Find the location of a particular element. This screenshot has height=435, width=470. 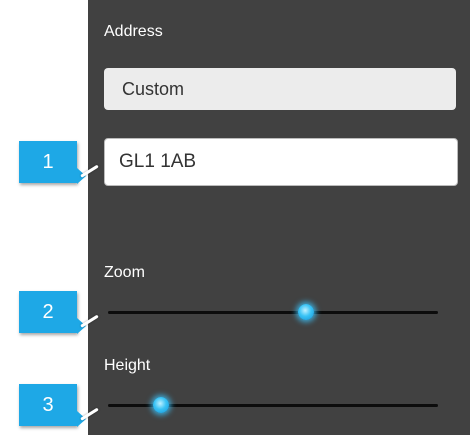

address-mode-value: Custom is located at coordinates (153, 88).